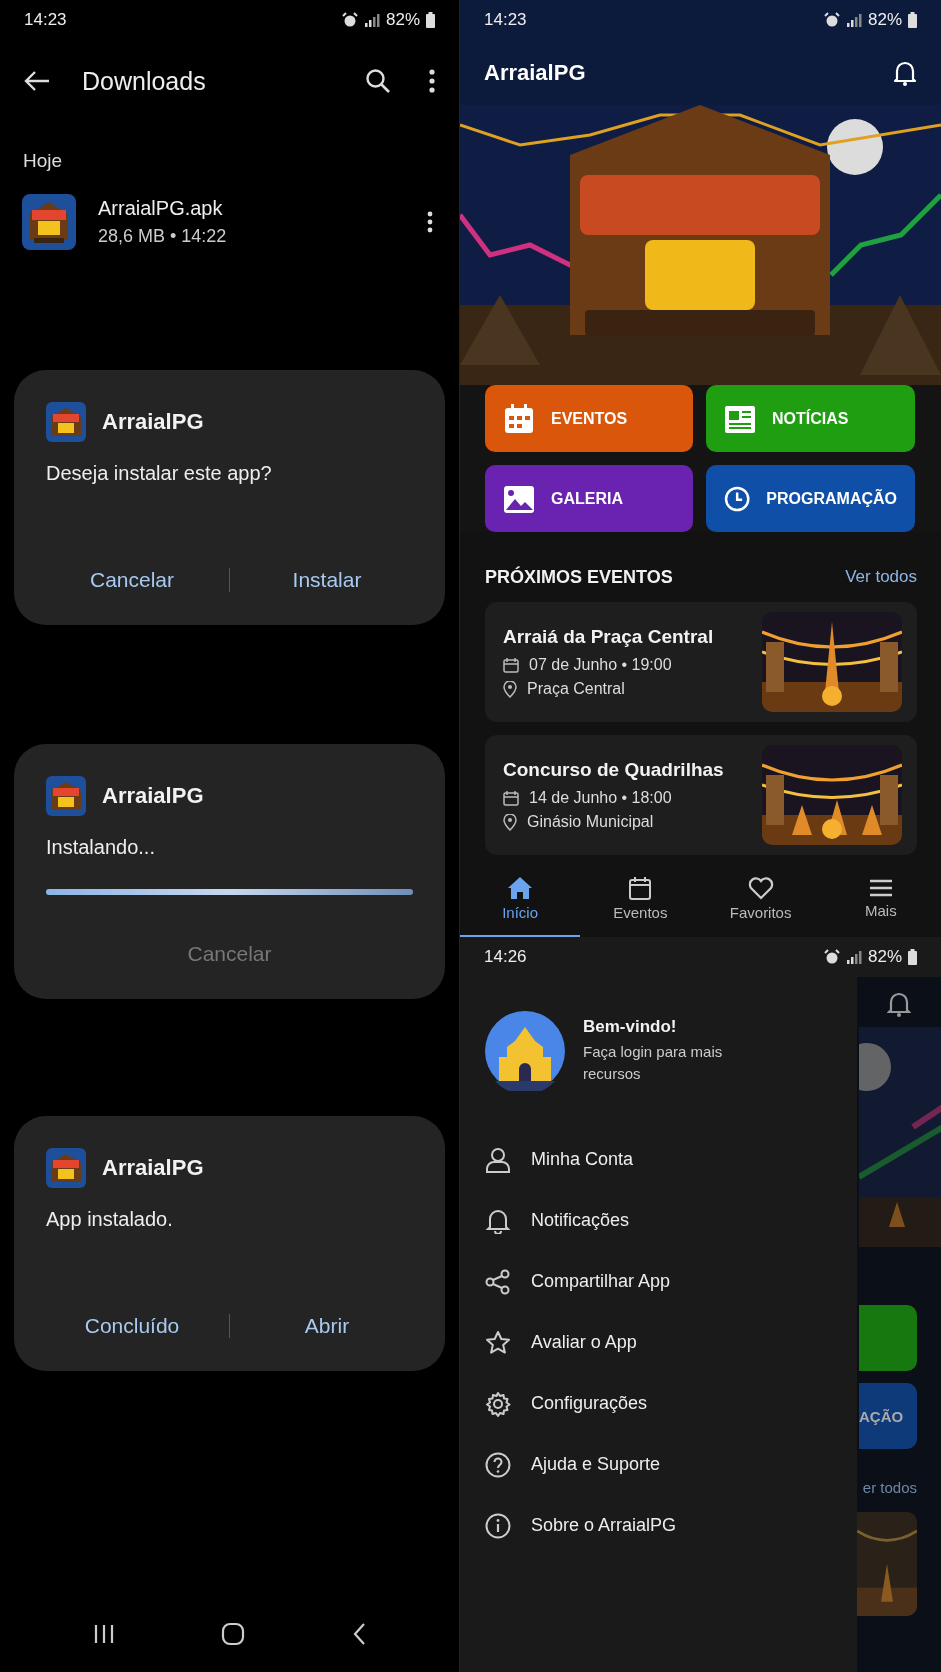  I want to click on shortcut-button: NOTÍCIAS, so click(810, 418).